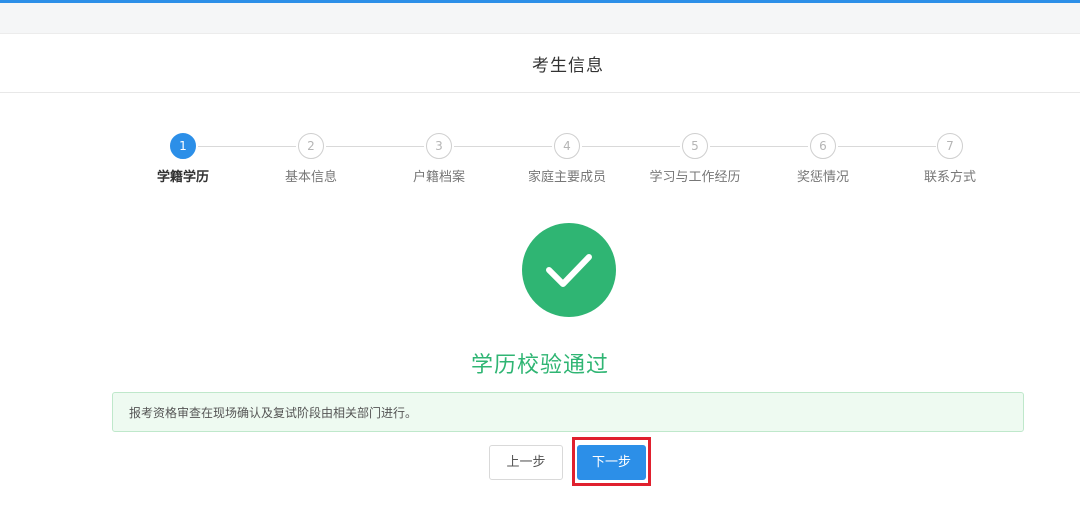 This screenshot has height=525, width=1080. Describe the element at coordinates (823, 146) in the screenshot. I see `step-number: 6` at that location.